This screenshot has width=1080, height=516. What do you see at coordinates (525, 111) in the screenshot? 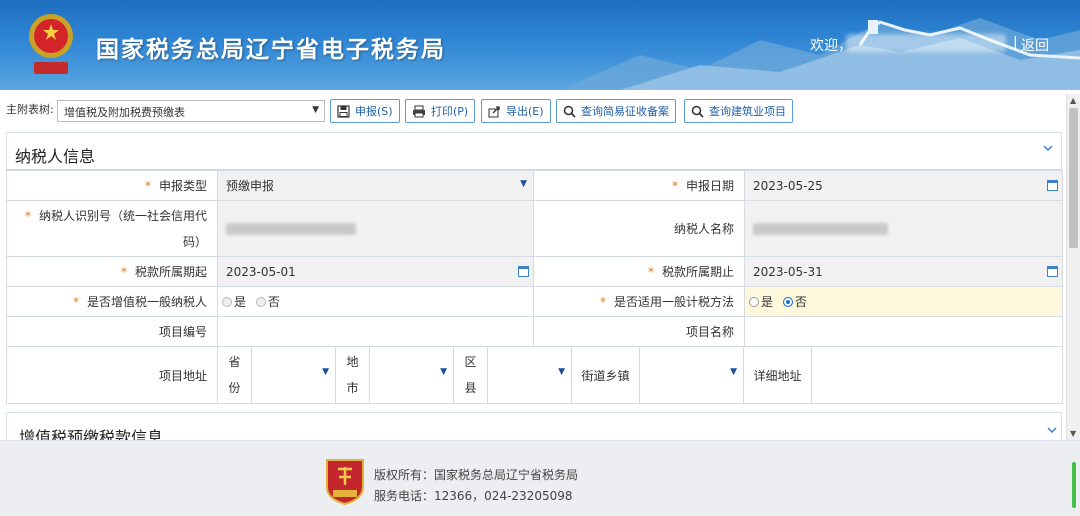
I see `export-button-label: 导出(E)` at bounding box center [525, 111].